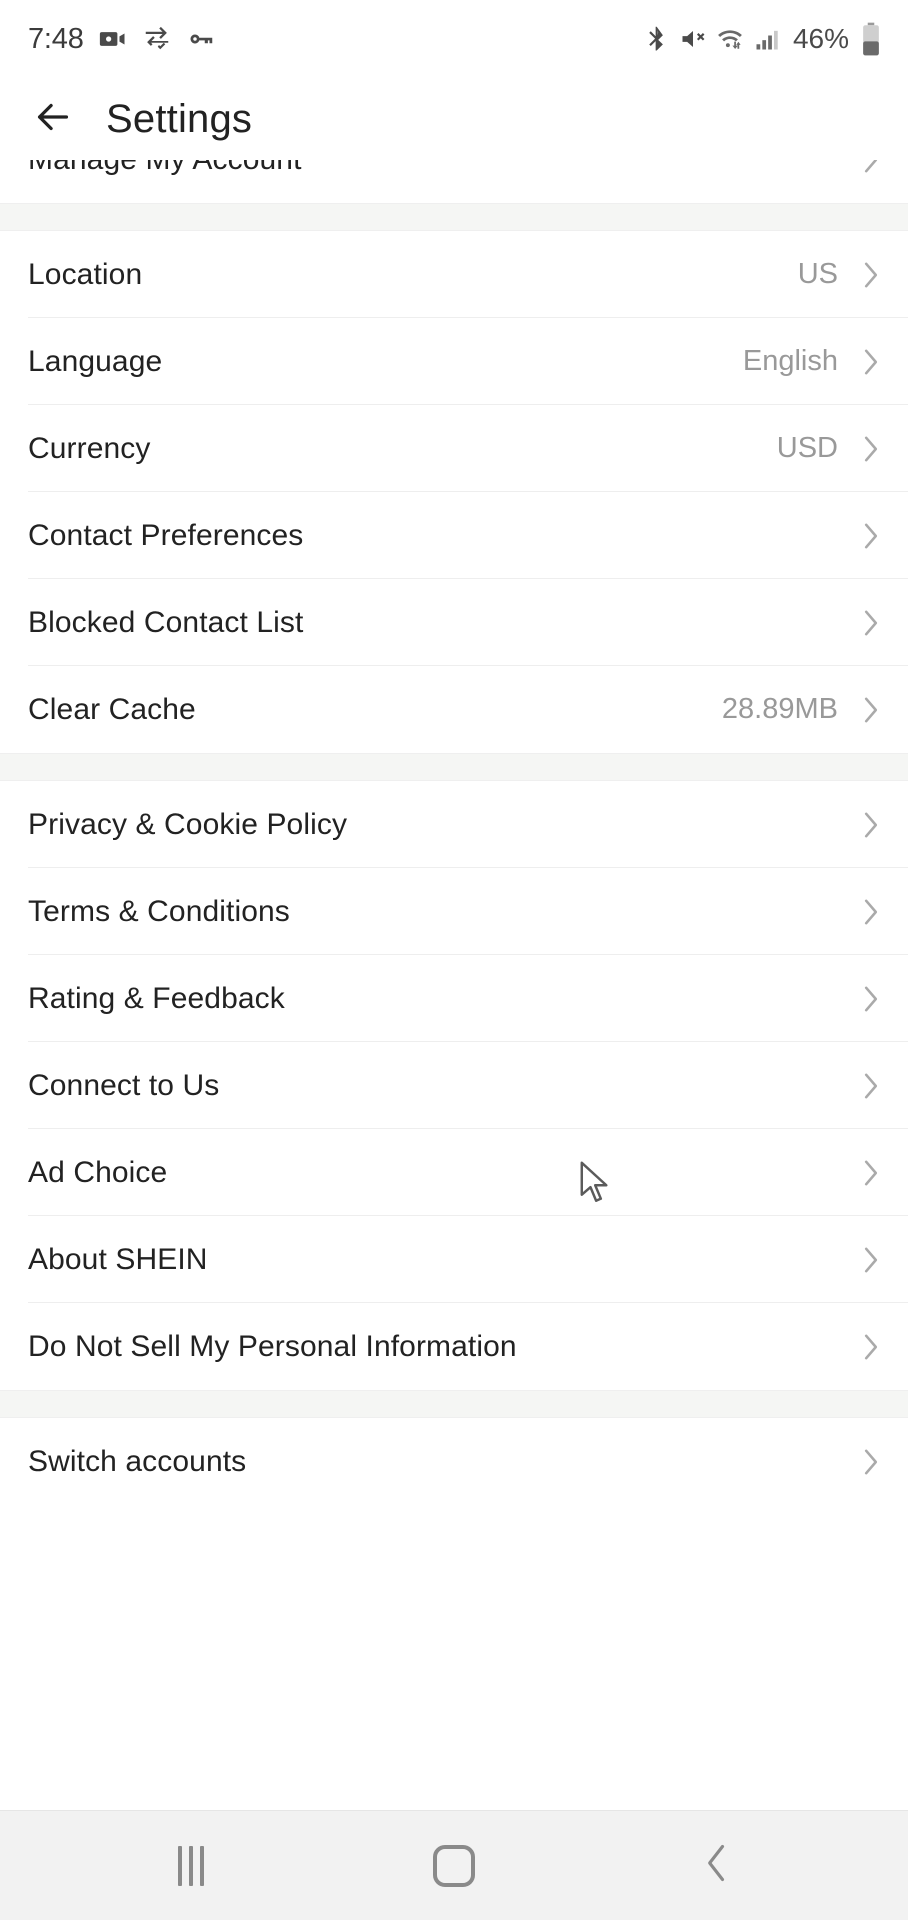  Describe the element at coordinates (730, 39) in the screenshot. I see `wifi-icon` at that location.